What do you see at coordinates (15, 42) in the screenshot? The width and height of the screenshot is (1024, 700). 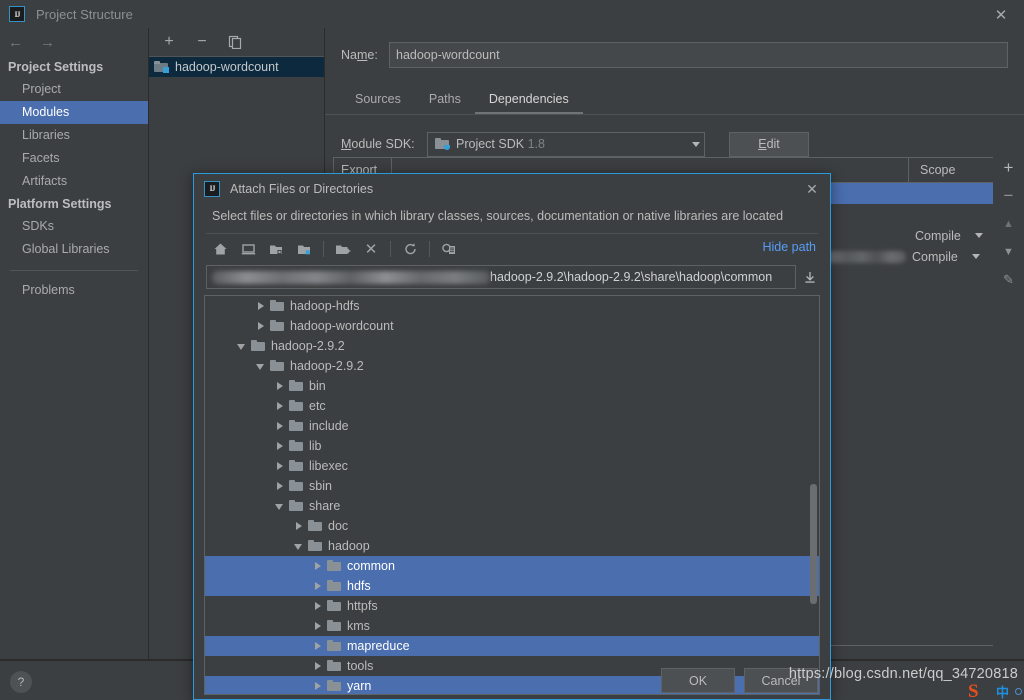 I see `back-arrow-icon: ←` at bounding box center [15, 42].